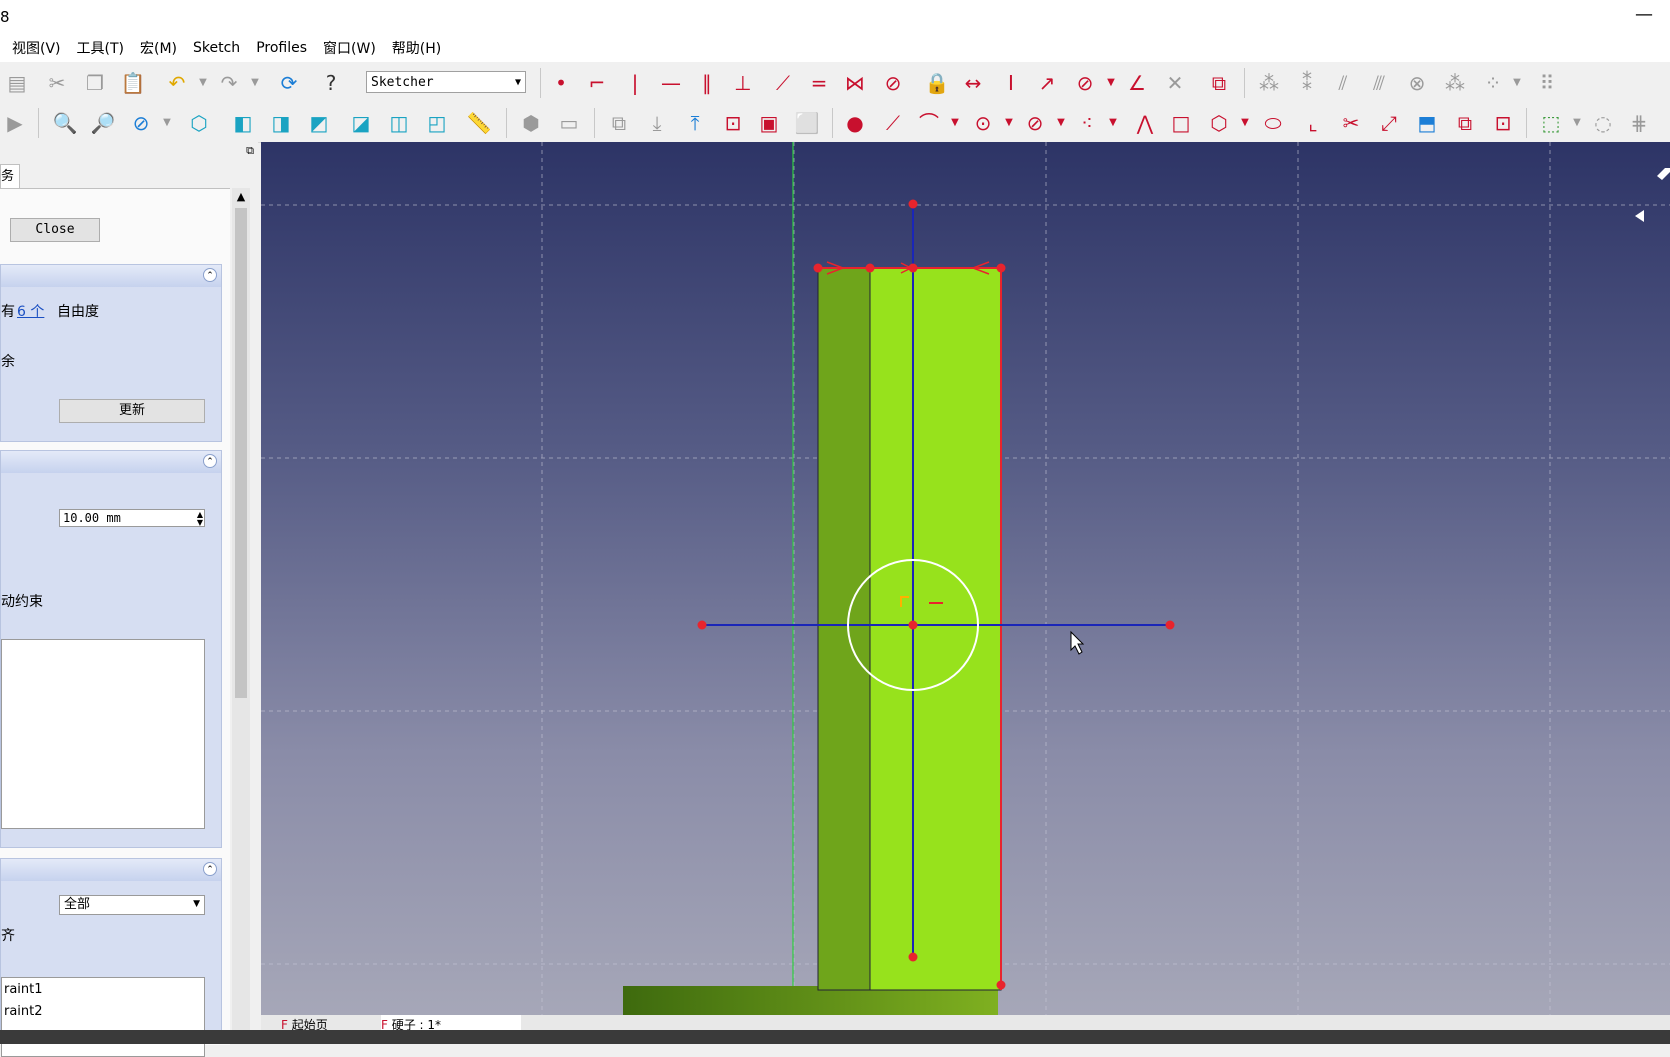 The height and width of the screenshot is (1057, 1670). I want to click on undo-dropdown-icon: ▼, so click(203, 83).